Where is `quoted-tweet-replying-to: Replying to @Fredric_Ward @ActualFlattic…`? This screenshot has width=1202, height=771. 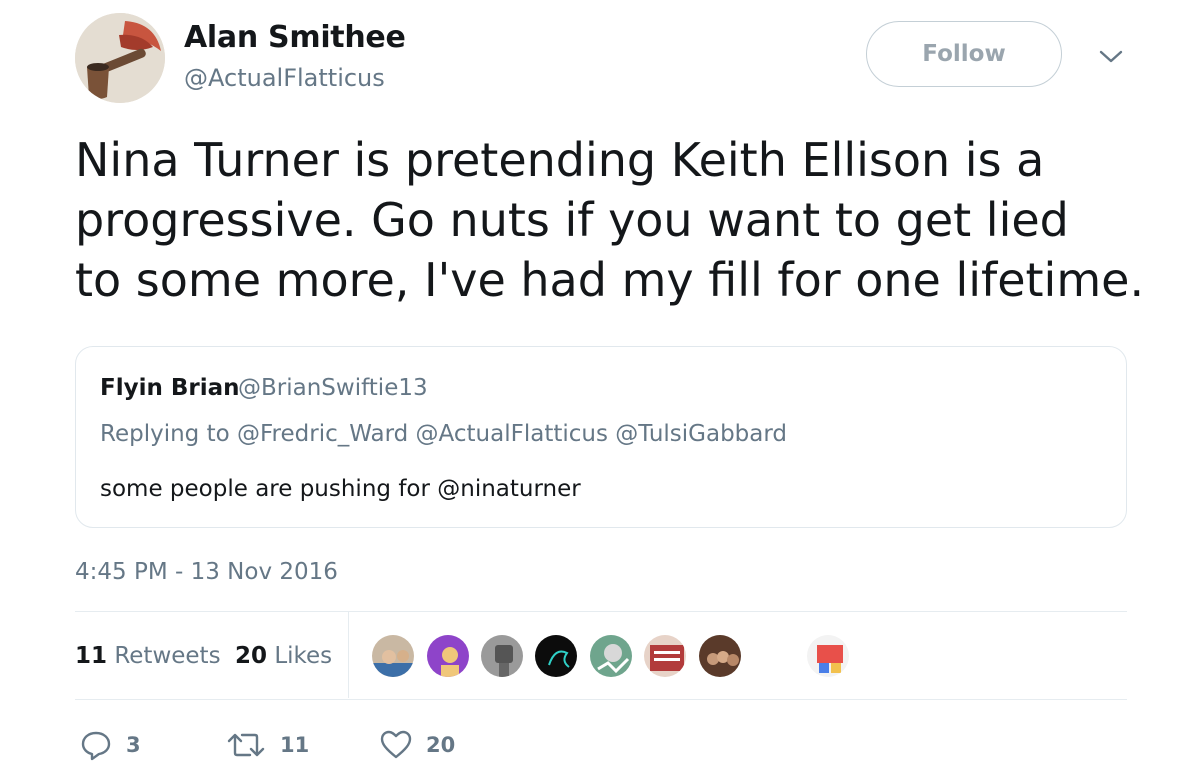
quoted-tweet-replying-to: Replying to @Fredric_Ward @ActualFlattic… is located at coordinates (444, 434).